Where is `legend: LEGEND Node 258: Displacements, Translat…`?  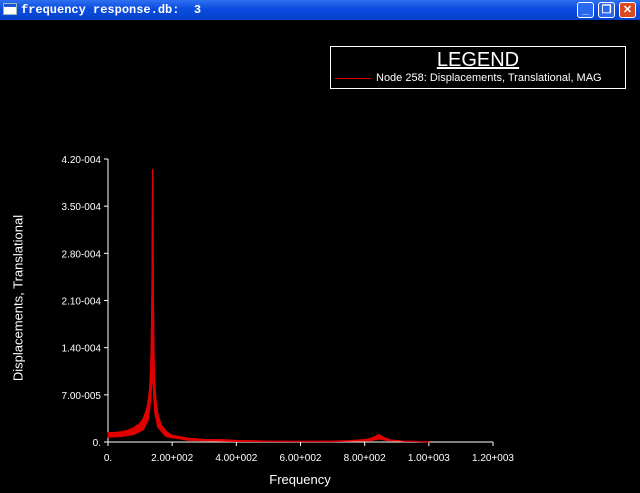
legend: LEGEND Node 258: Displacements, Translat… is located at coordinates (478, 67).